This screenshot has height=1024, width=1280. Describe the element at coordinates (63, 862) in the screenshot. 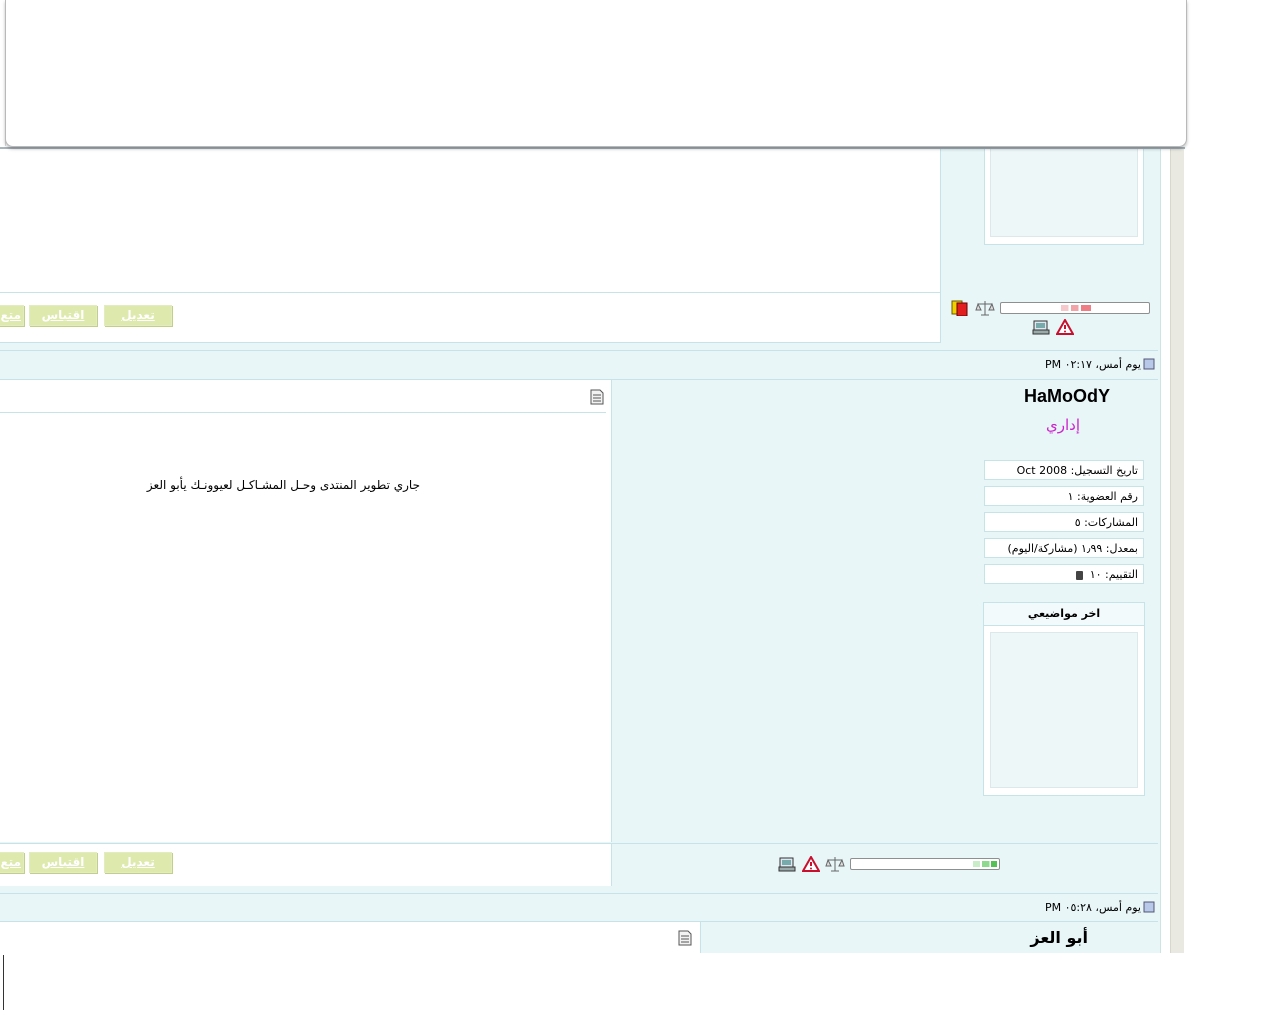

I see `quote-button: اقتباس` at that location.